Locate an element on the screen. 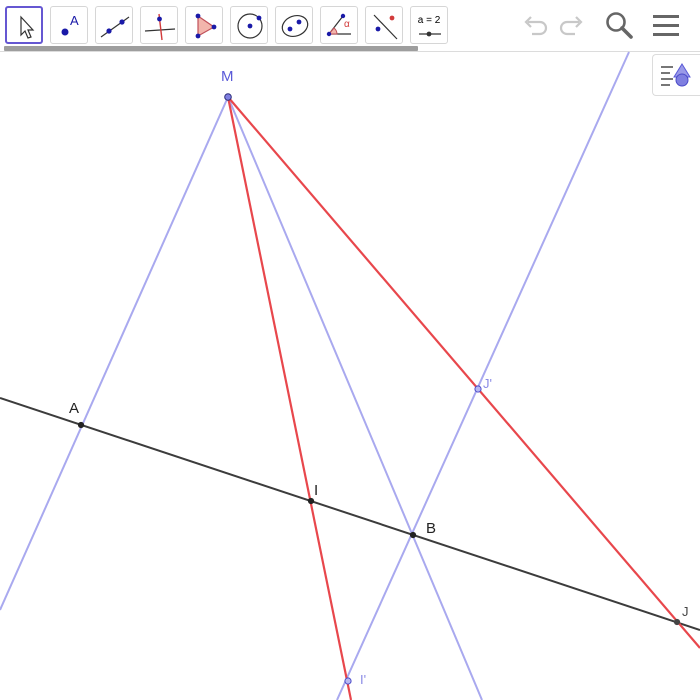  point-label-a: A is located at coordinates (74, 408).